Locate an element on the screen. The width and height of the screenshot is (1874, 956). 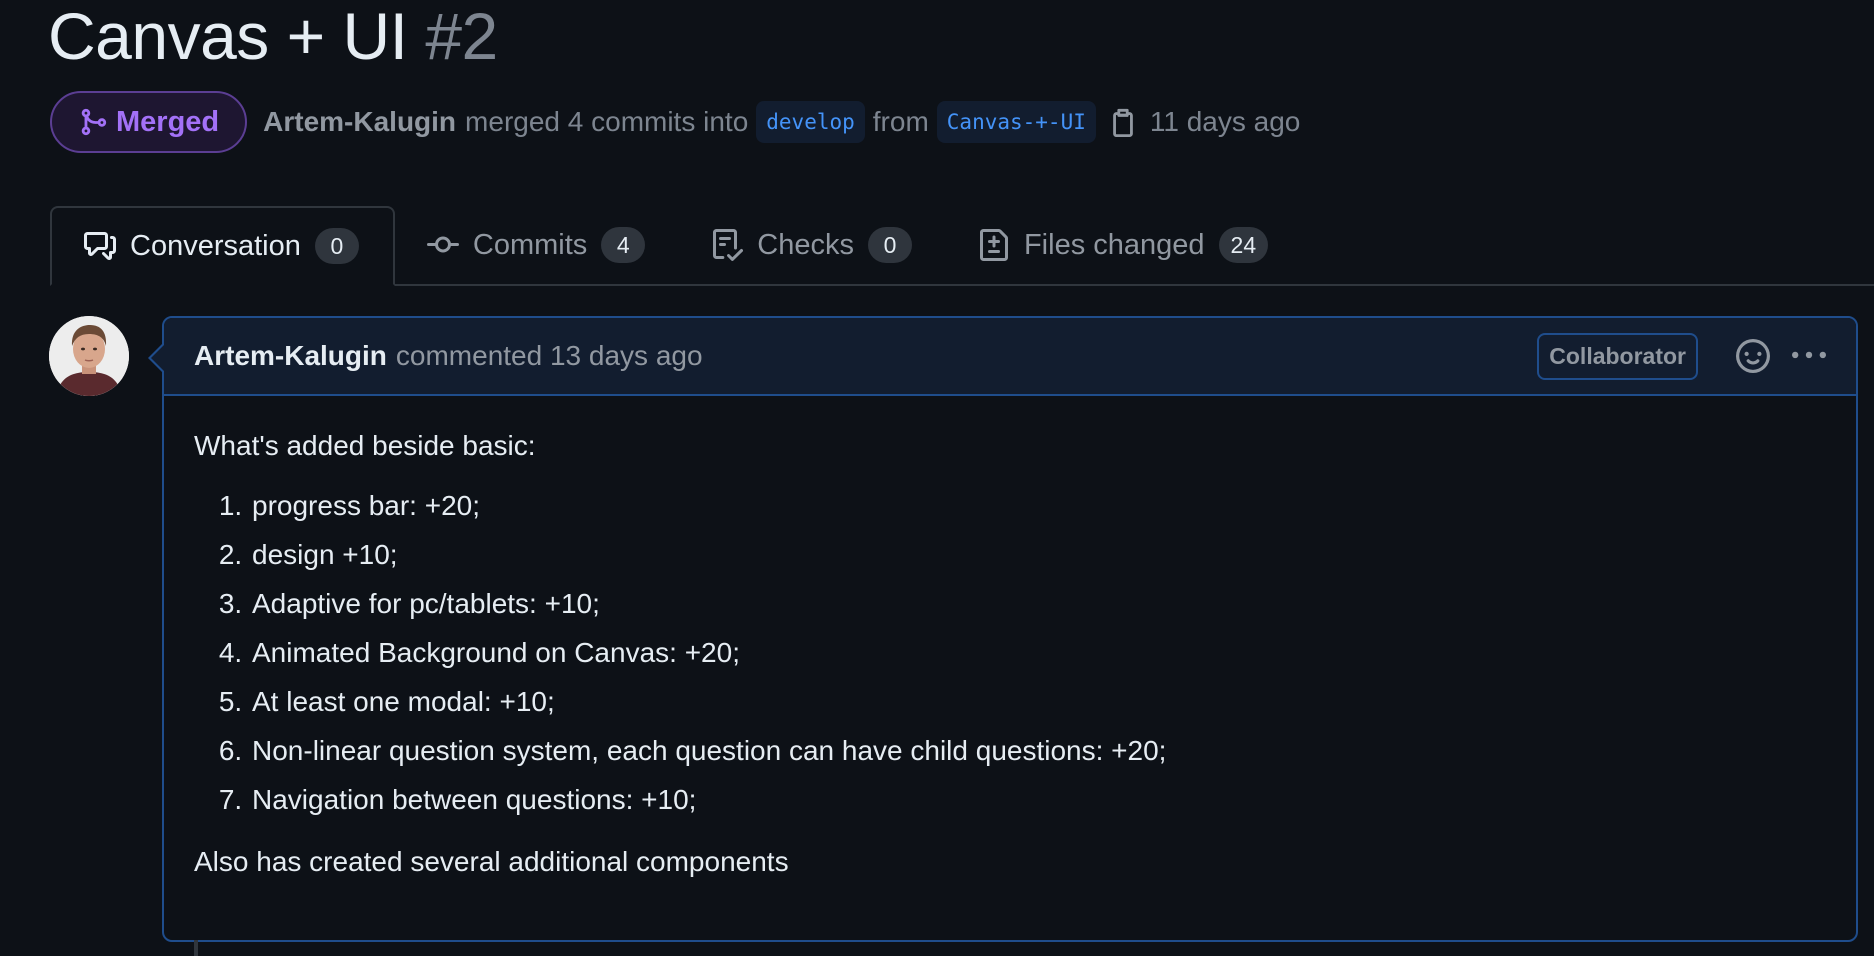
merger-author-link: Artem-Kalugin is located at coordinates (359, 122).